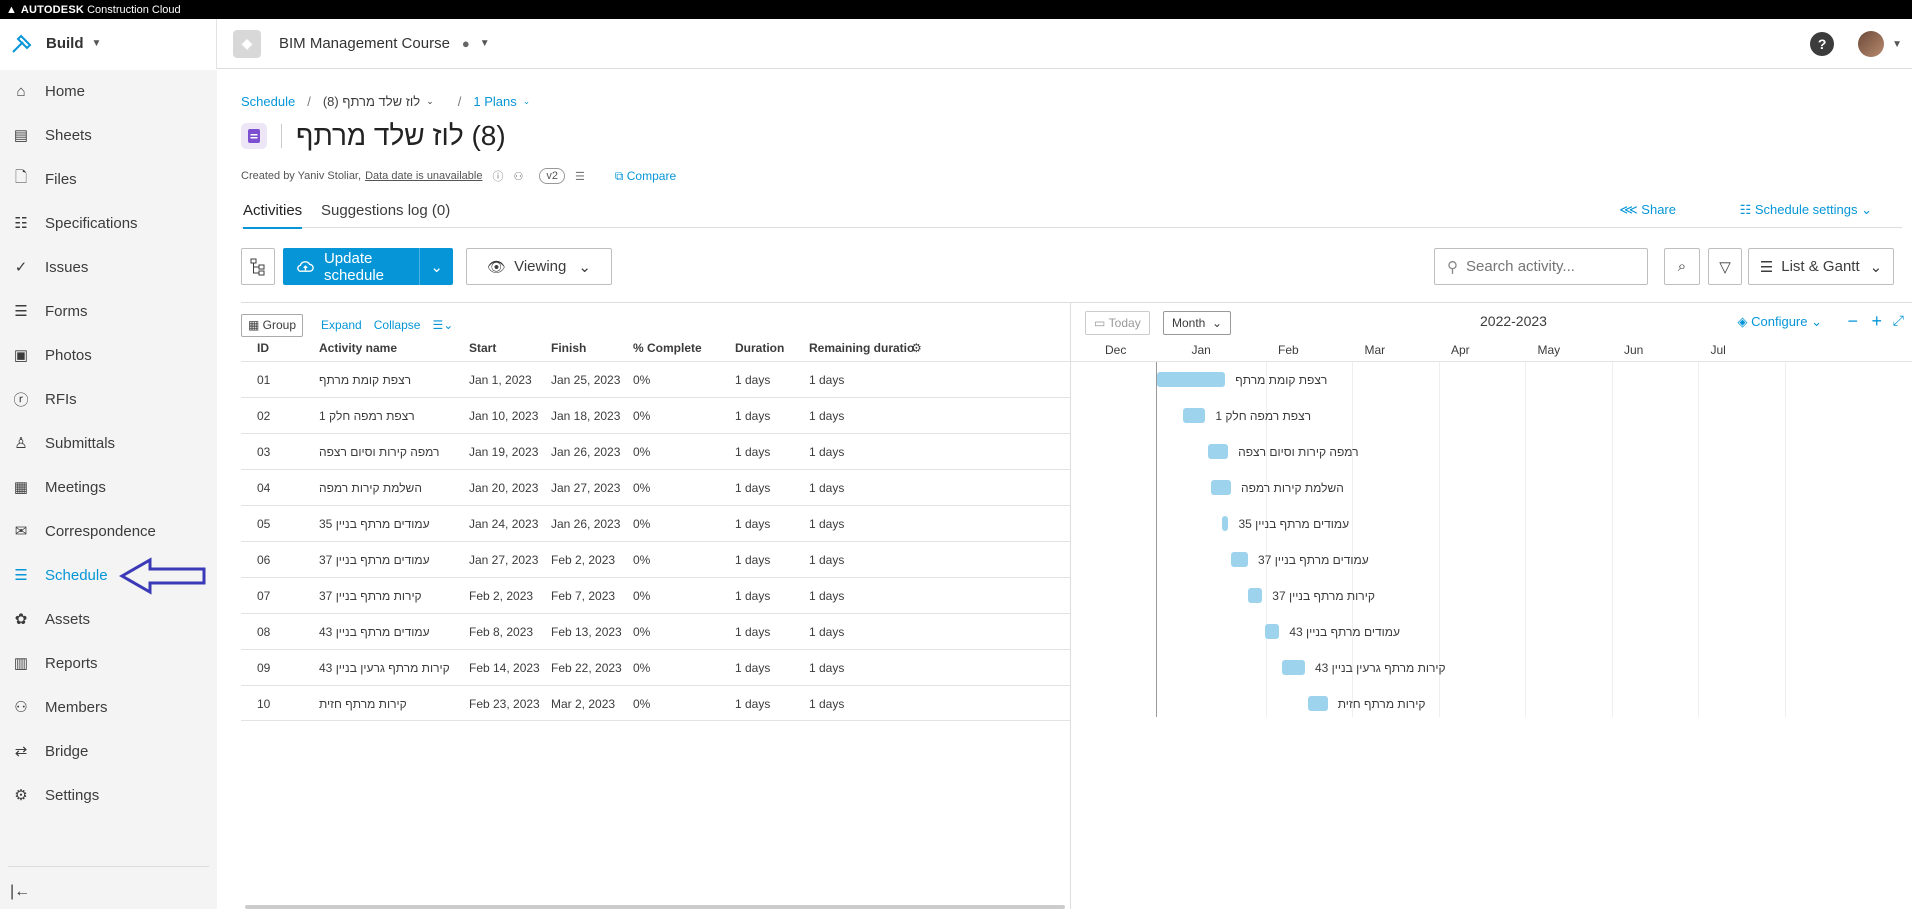  What do you see at coordinates (108, 267) in the screenshot?
I see `sidebar-item-issues: ✓ Issues` at bounding box center [108, 267].